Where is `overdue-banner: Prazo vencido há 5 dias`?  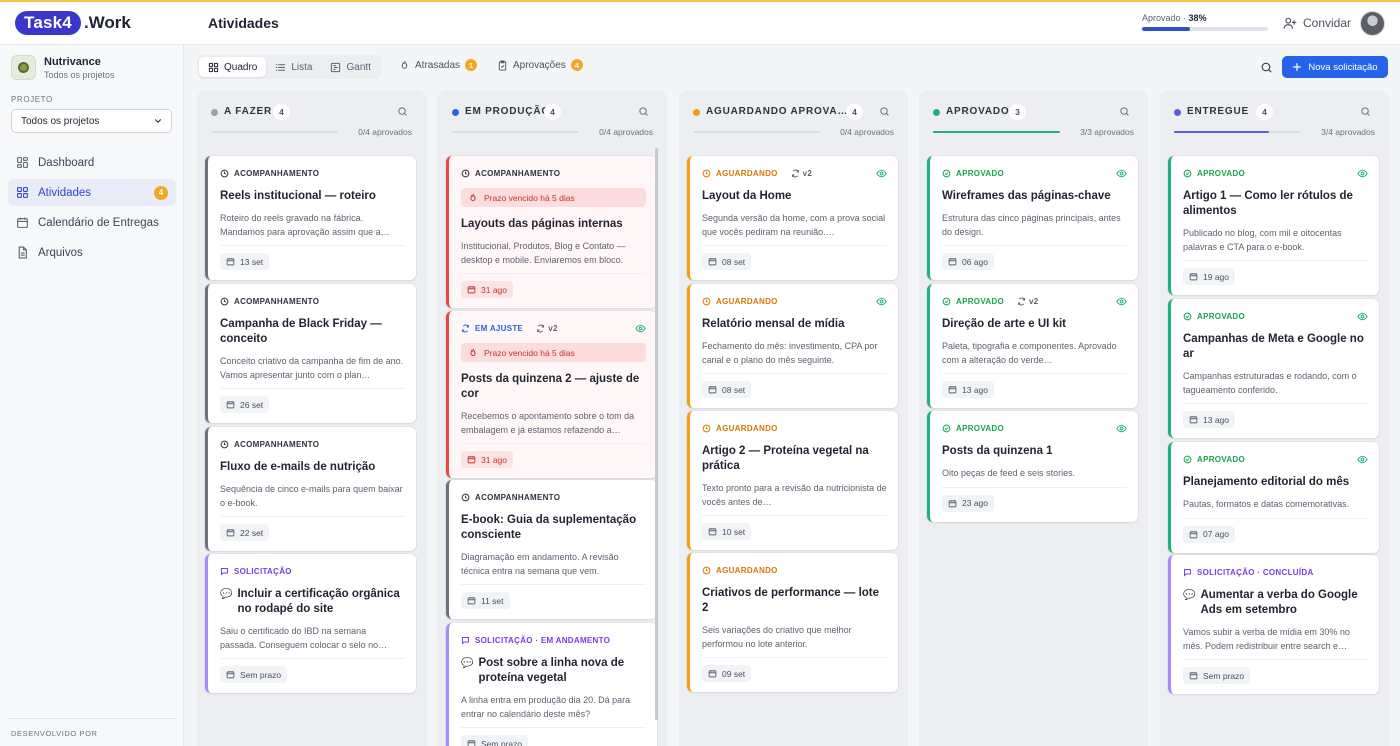
overdue-banner: Prazo vencido há 5 dias is located at coordinates (553, 197).